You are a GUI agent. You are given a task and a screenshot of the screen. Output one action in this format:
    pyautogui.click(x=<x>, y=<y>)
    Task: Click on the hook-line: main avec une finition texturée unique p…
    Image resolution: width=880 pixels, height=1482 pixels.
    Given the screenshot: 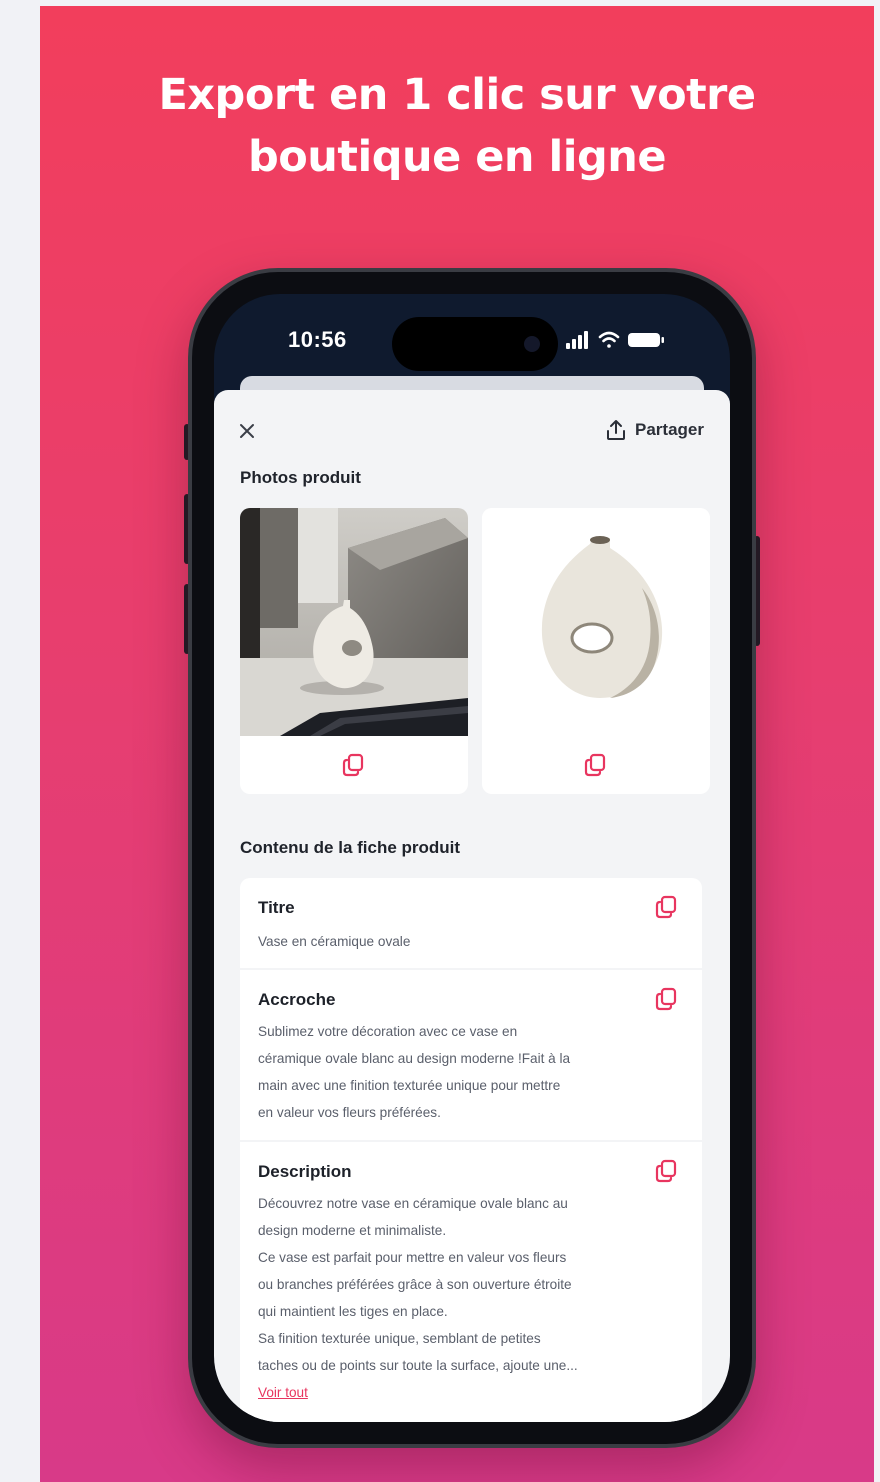 What is the action you would take?
    pyautogui.click(x=409, y=1085)
    